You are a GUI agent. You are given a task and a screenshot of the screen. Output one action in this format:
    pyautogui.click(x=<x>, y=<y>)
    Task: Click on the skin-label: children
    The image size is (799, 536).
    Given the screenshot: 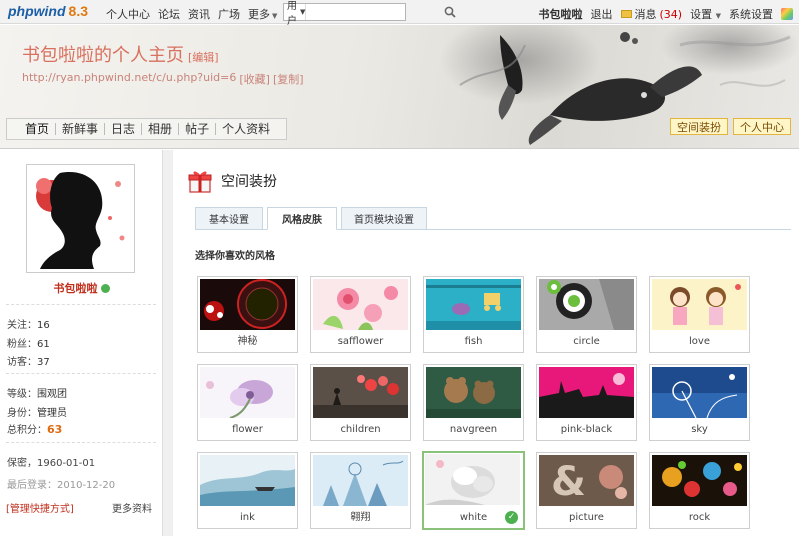 What is the action you would take?
    pyautogui.click(x=360, y=429)
    